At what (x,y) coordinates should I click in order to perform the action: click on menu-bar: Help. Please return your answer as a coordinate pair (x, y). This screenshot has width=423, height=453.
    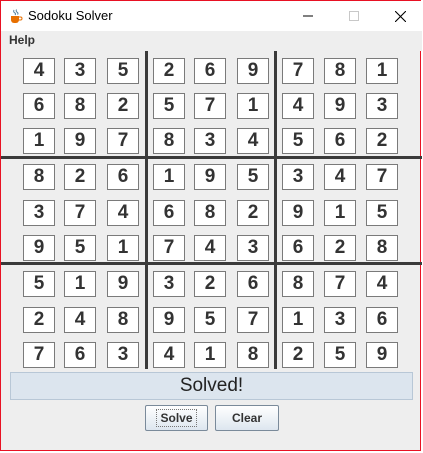
    Looking at the image, I should click on (211, 41).